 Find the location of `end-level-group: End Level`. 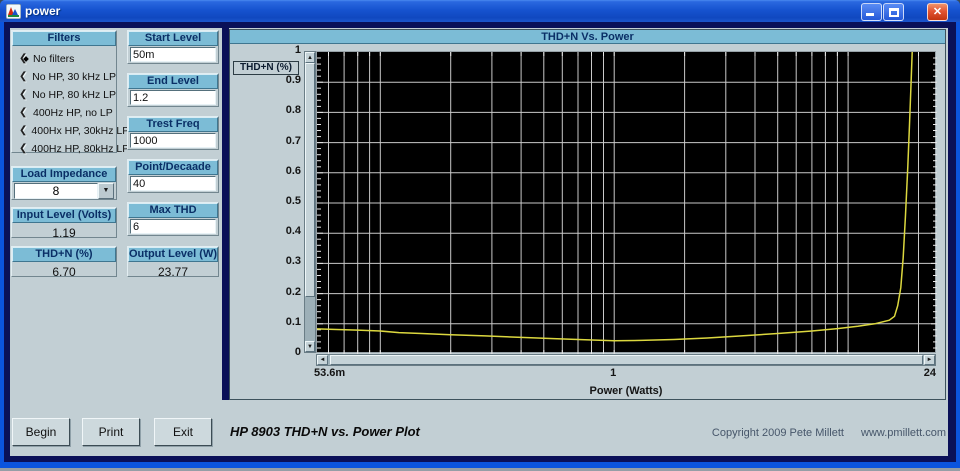

end-level-group: End Level is located at coordinates (173, 90).